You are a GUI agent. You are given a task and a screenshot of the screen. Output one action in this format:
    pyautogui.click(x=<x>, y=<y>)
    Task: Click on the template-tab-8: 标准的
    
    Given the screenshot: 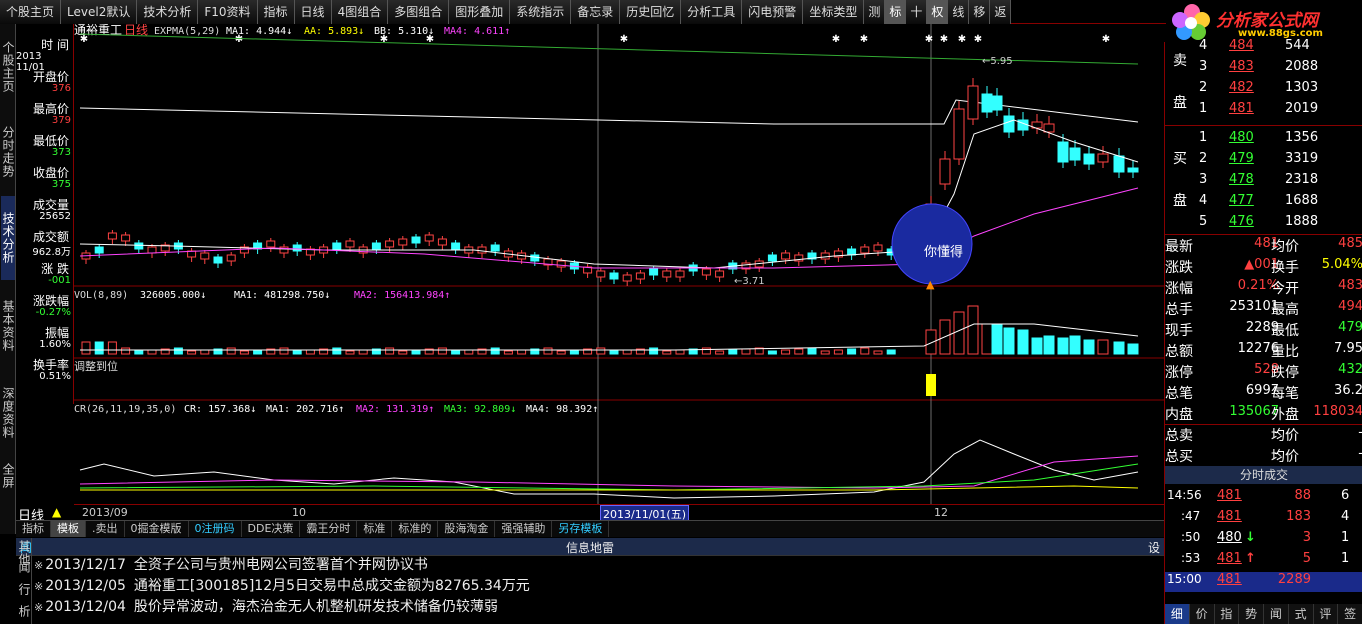 What is the action you would take?
    pyautogui.click(x=415, y=529)
    